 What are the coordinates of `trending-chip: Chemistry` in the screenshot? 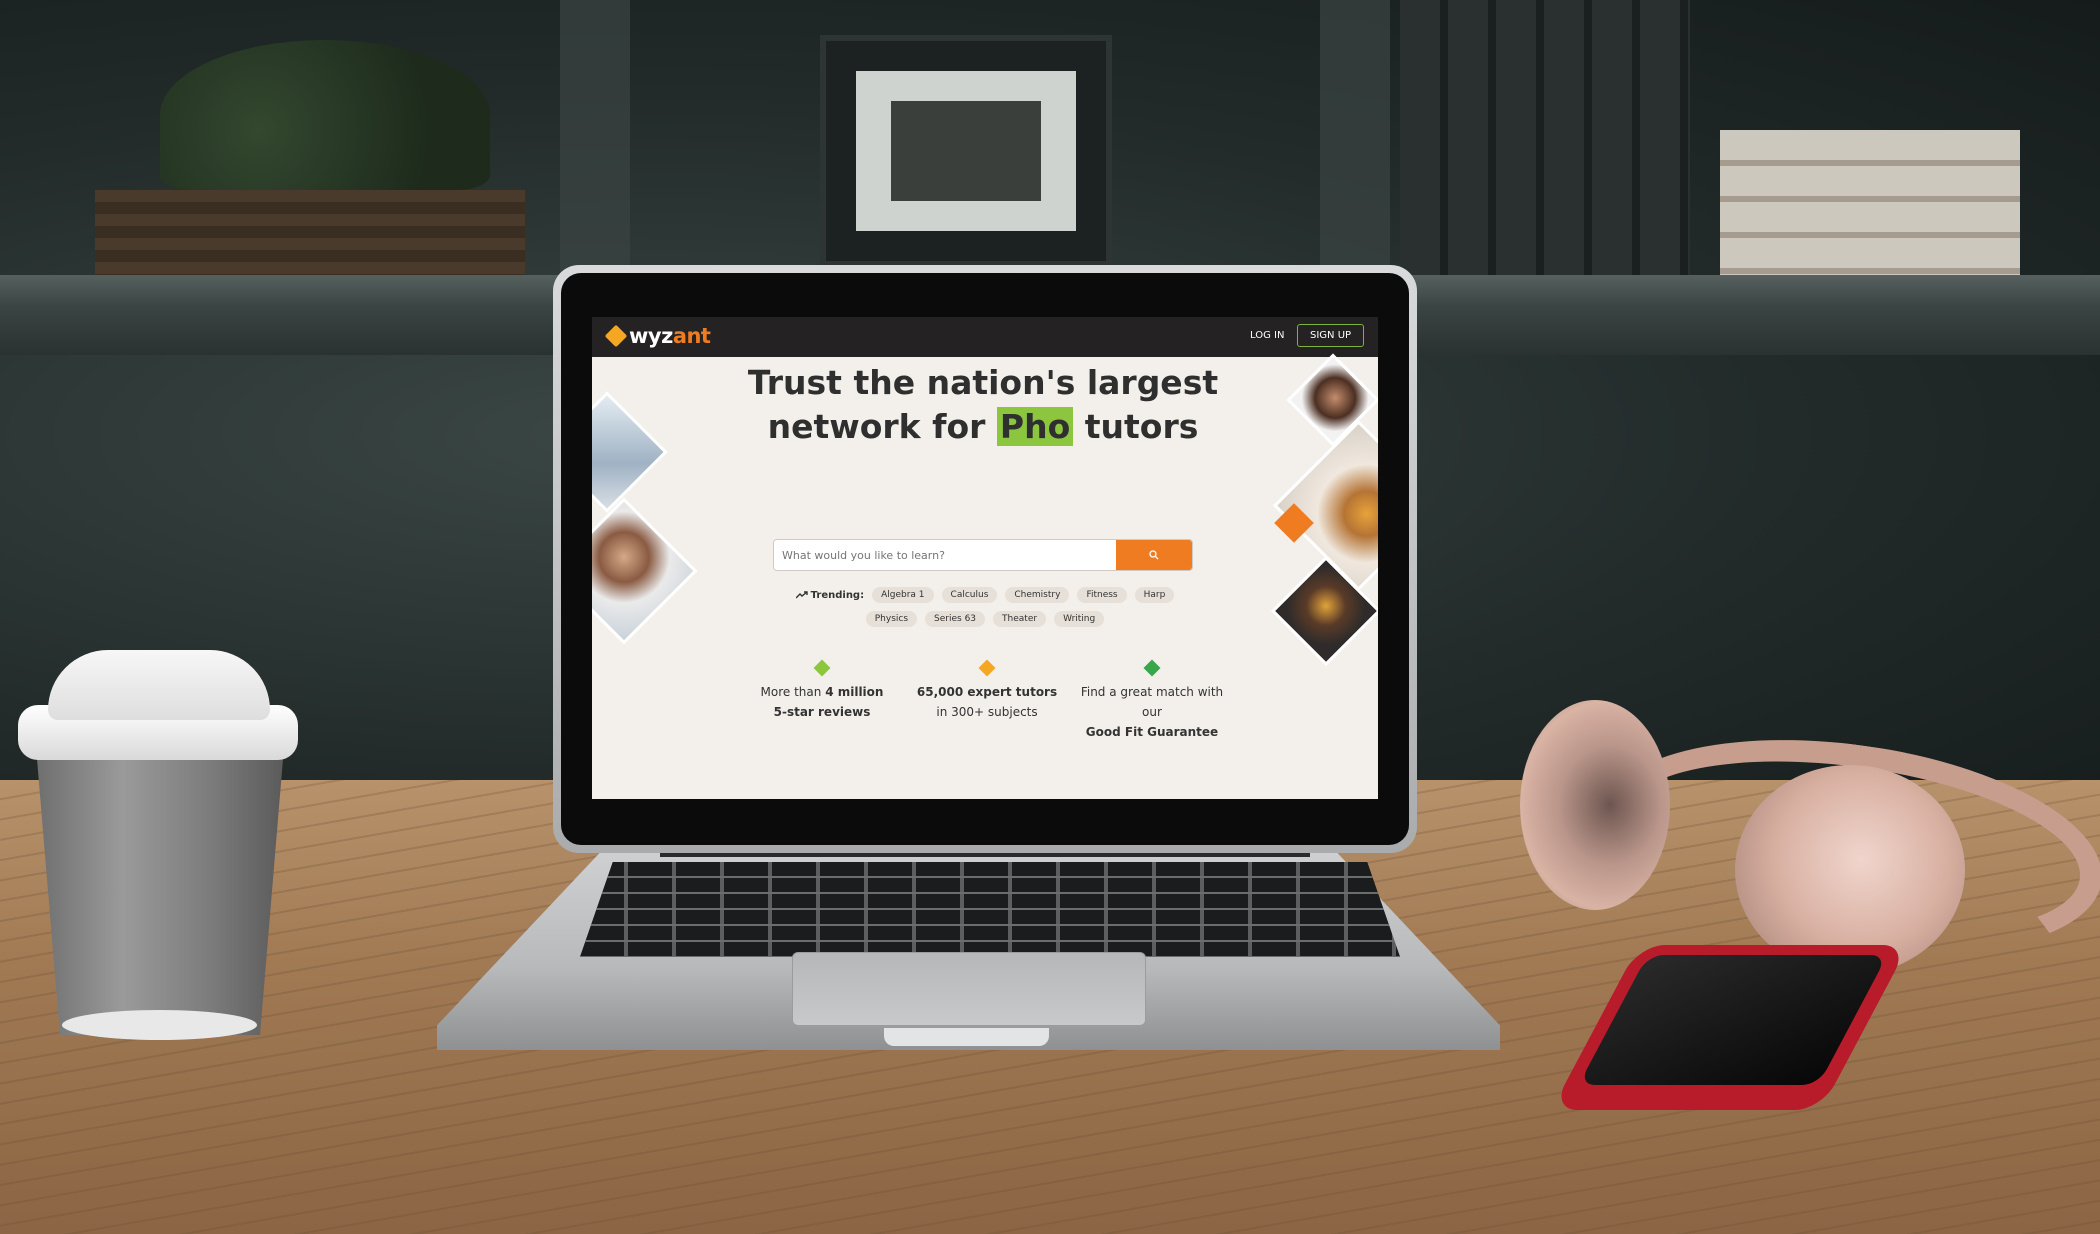 It's located at (1037, 595).